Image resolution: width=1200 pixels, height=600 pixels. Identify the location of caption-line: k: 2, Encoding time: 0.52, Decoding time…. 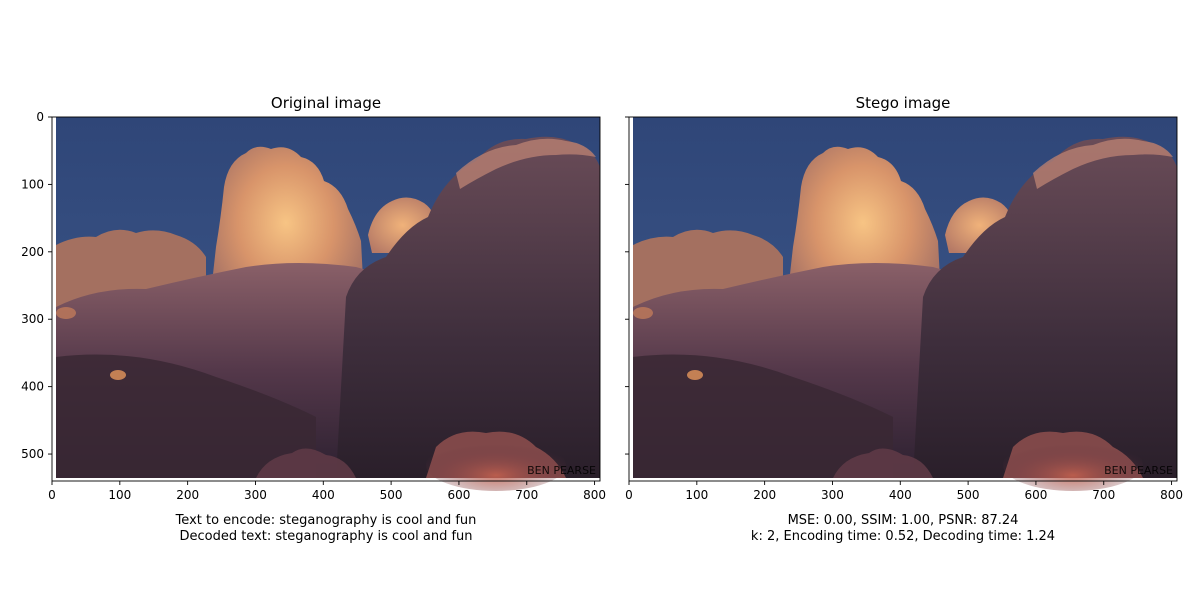
(903, 536).